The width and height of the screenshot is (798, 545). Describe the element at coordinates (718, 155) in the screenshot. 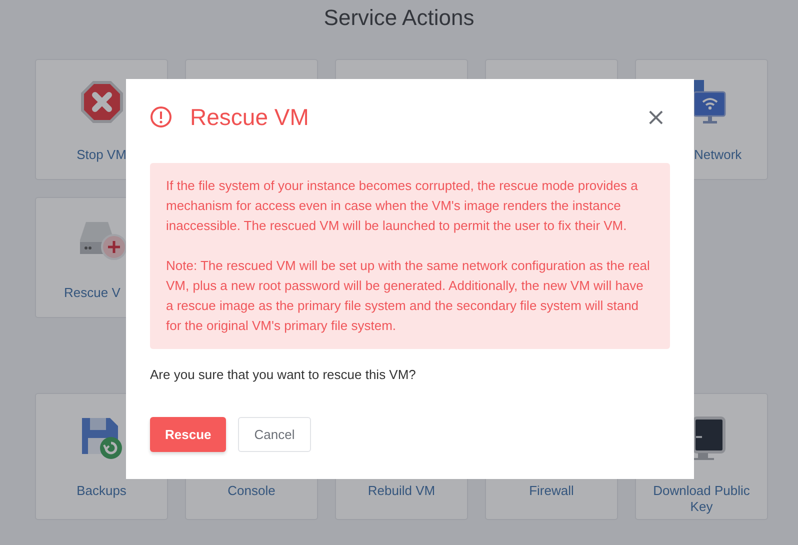

I see `action-label: Network` at that location.